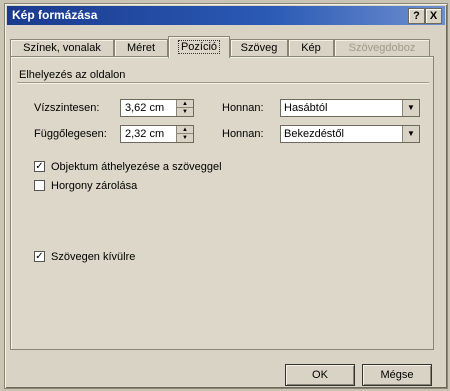  What do you see at coordinates (39, 185) in the screenshot?
I see `lock-anchor-checkbox` at bounding box center [39, 185].